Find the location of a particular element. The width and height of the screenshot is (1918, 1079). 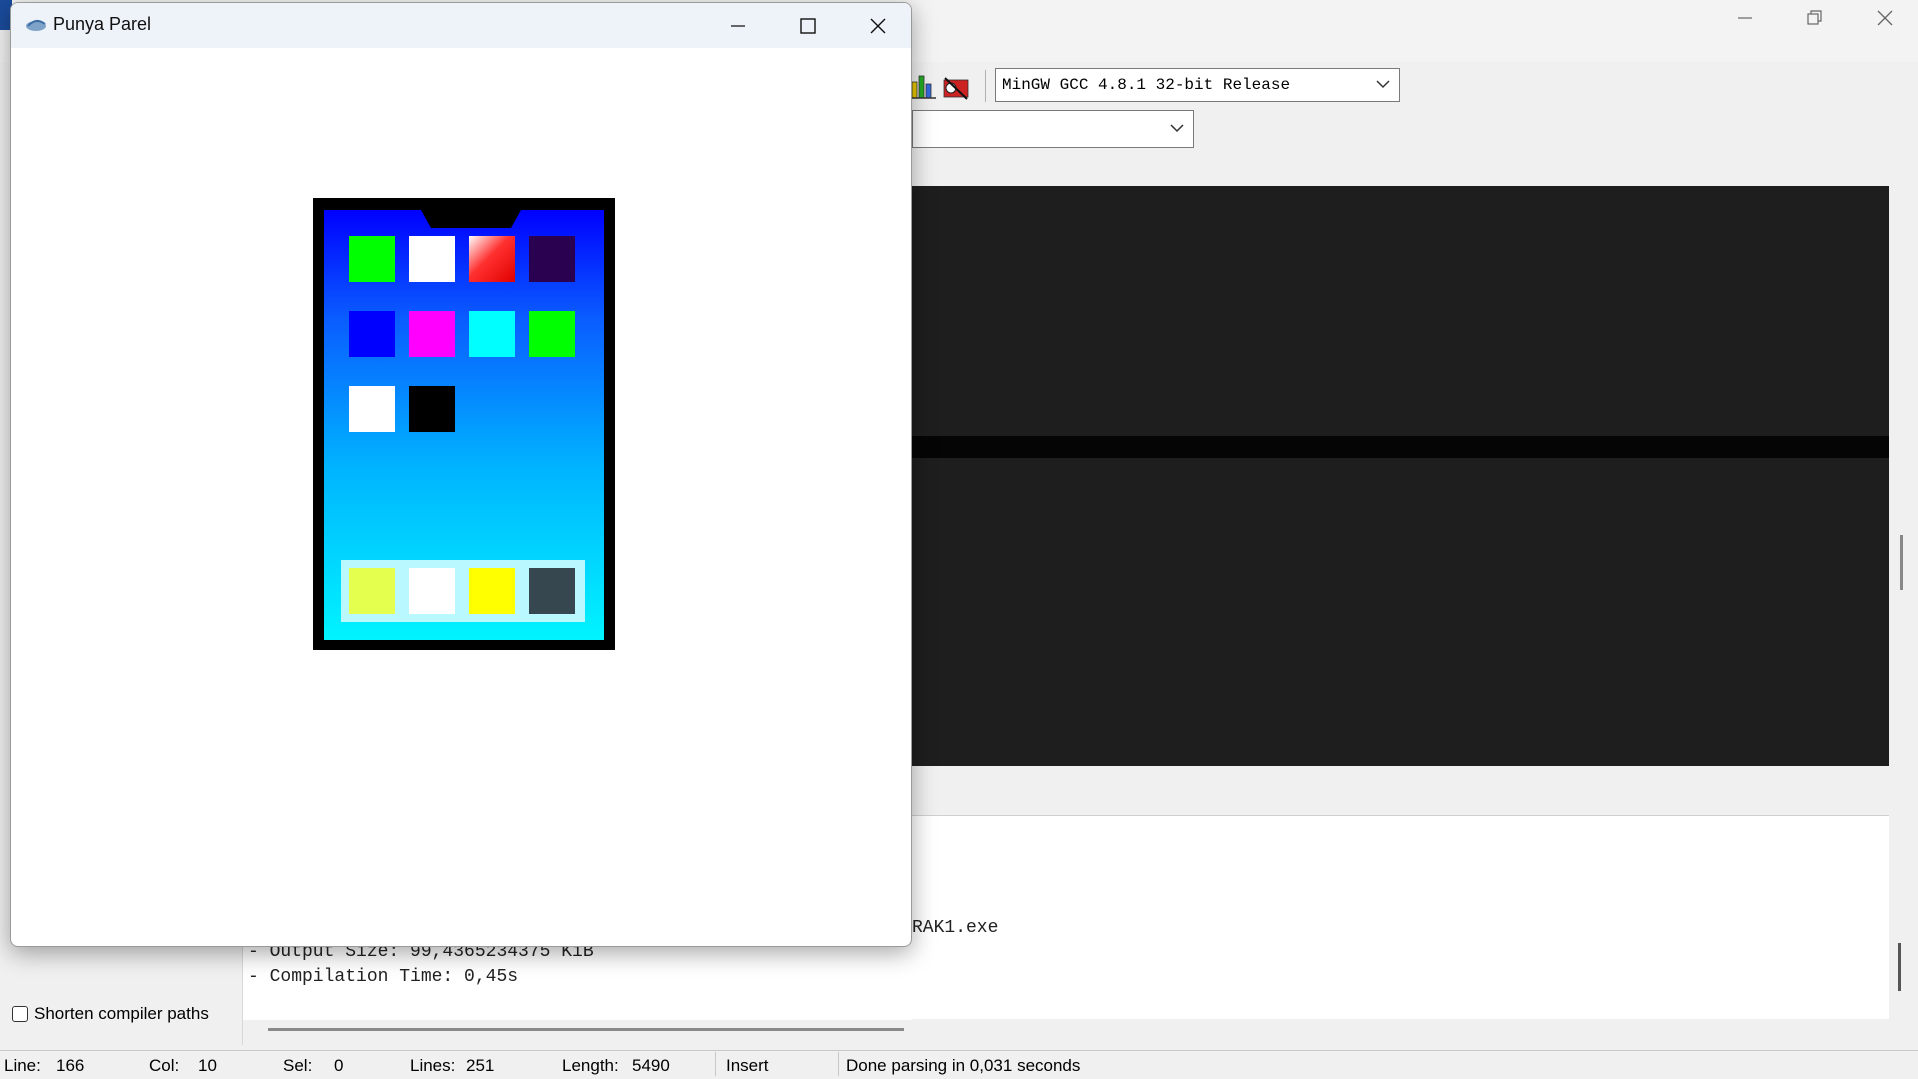

shorten-compiler-paths-option: Shorten compiler paths is located at coordinates (110, 1014).